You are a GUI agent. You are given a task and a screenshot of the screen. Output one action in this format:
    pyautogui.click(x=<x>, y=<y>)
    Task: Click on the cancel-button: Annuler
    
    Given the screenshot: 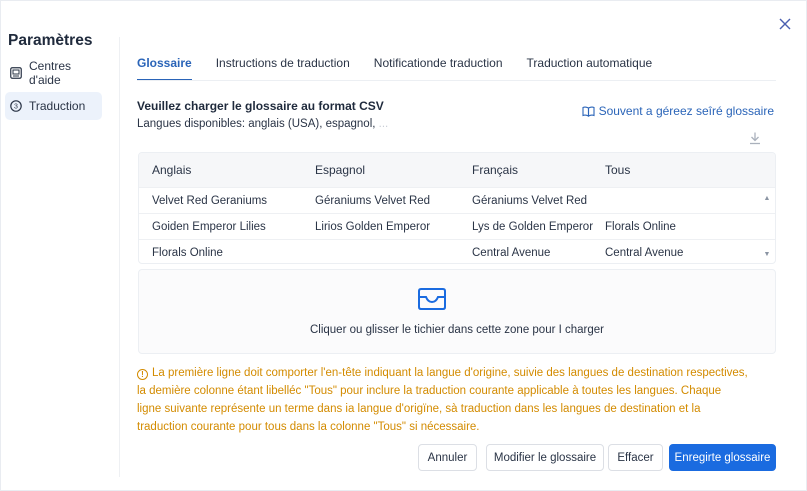 What is the action you would take?
    pyautogui.click(x=447, y=457)
    